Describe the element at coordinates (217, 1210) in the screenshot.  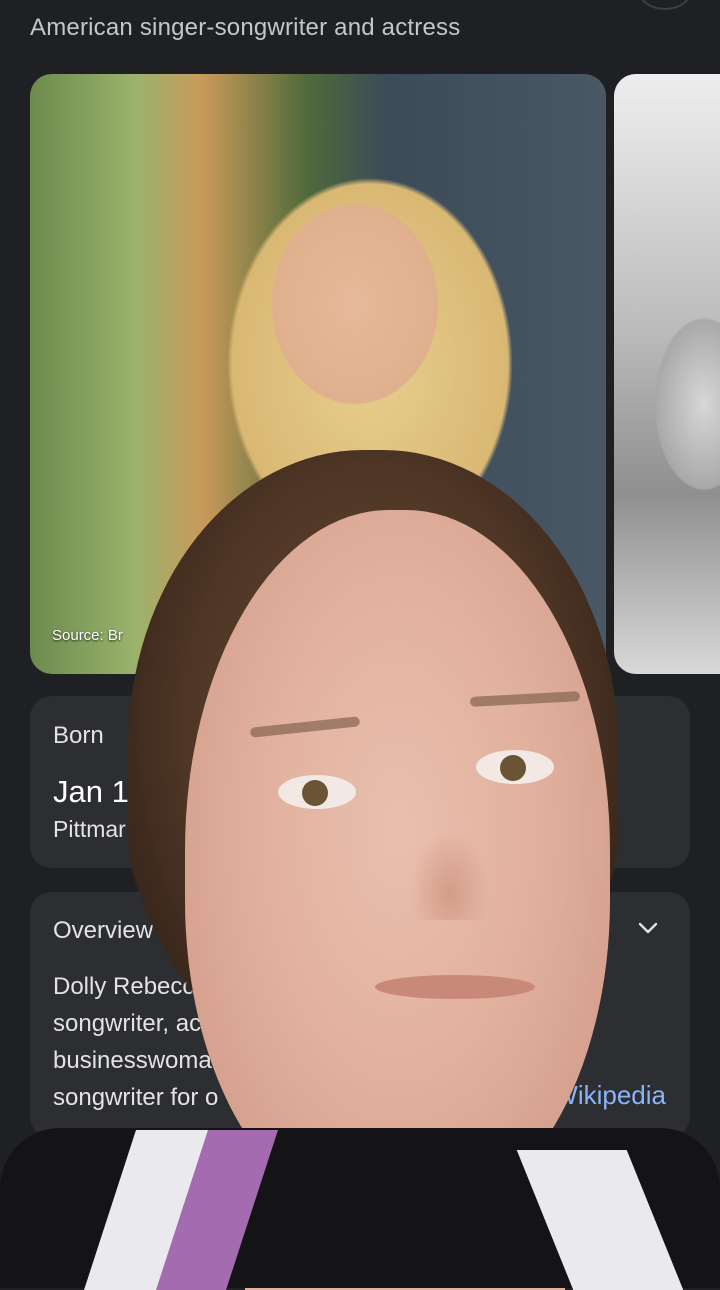
I see `person-strap-left-inner` at that location.